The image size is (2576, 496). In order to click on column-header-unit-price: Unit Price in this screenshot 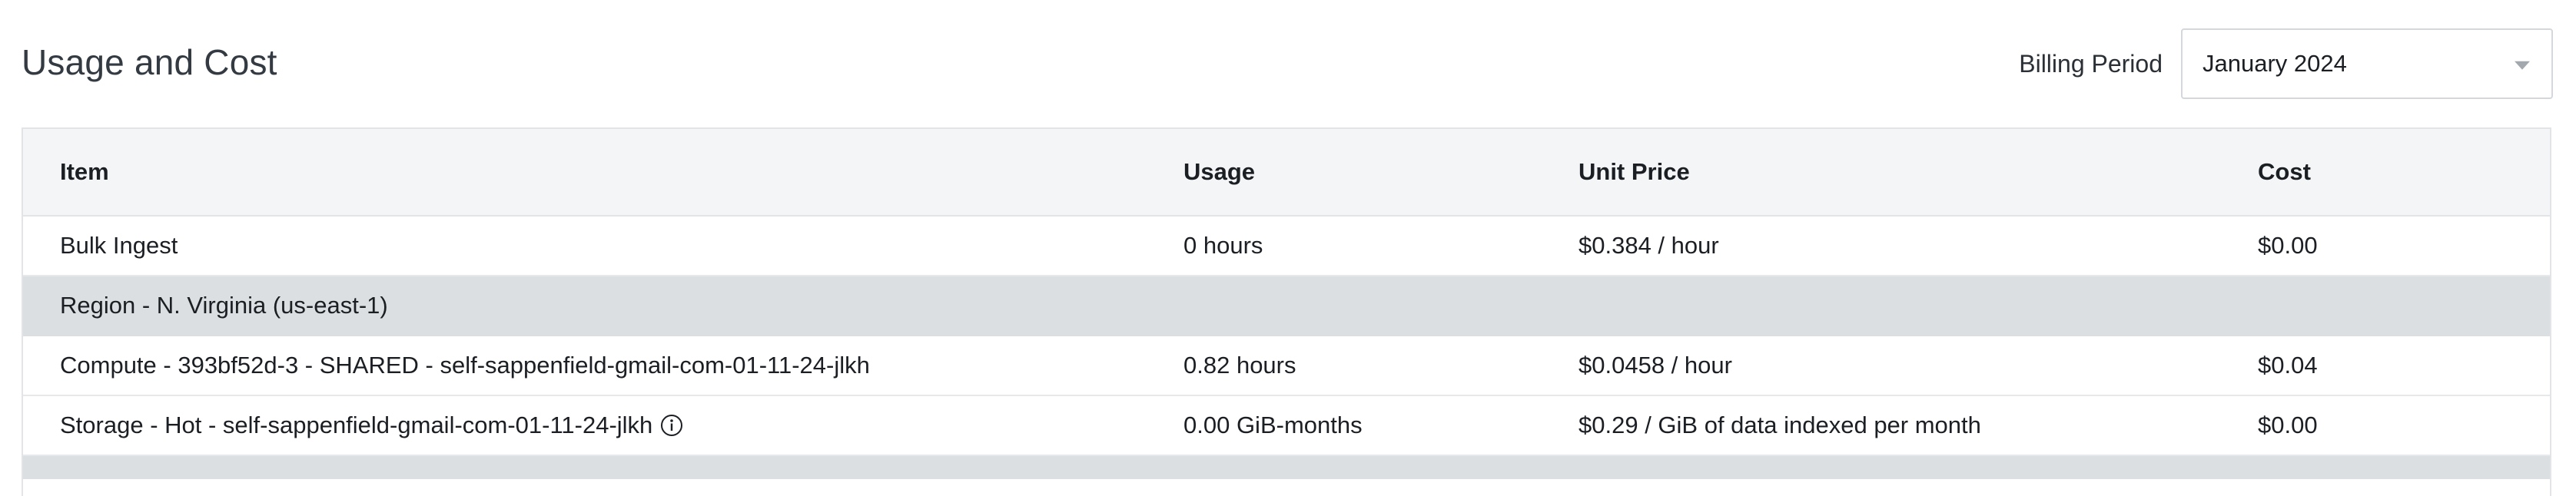, I will do `click(1918, 173)`.